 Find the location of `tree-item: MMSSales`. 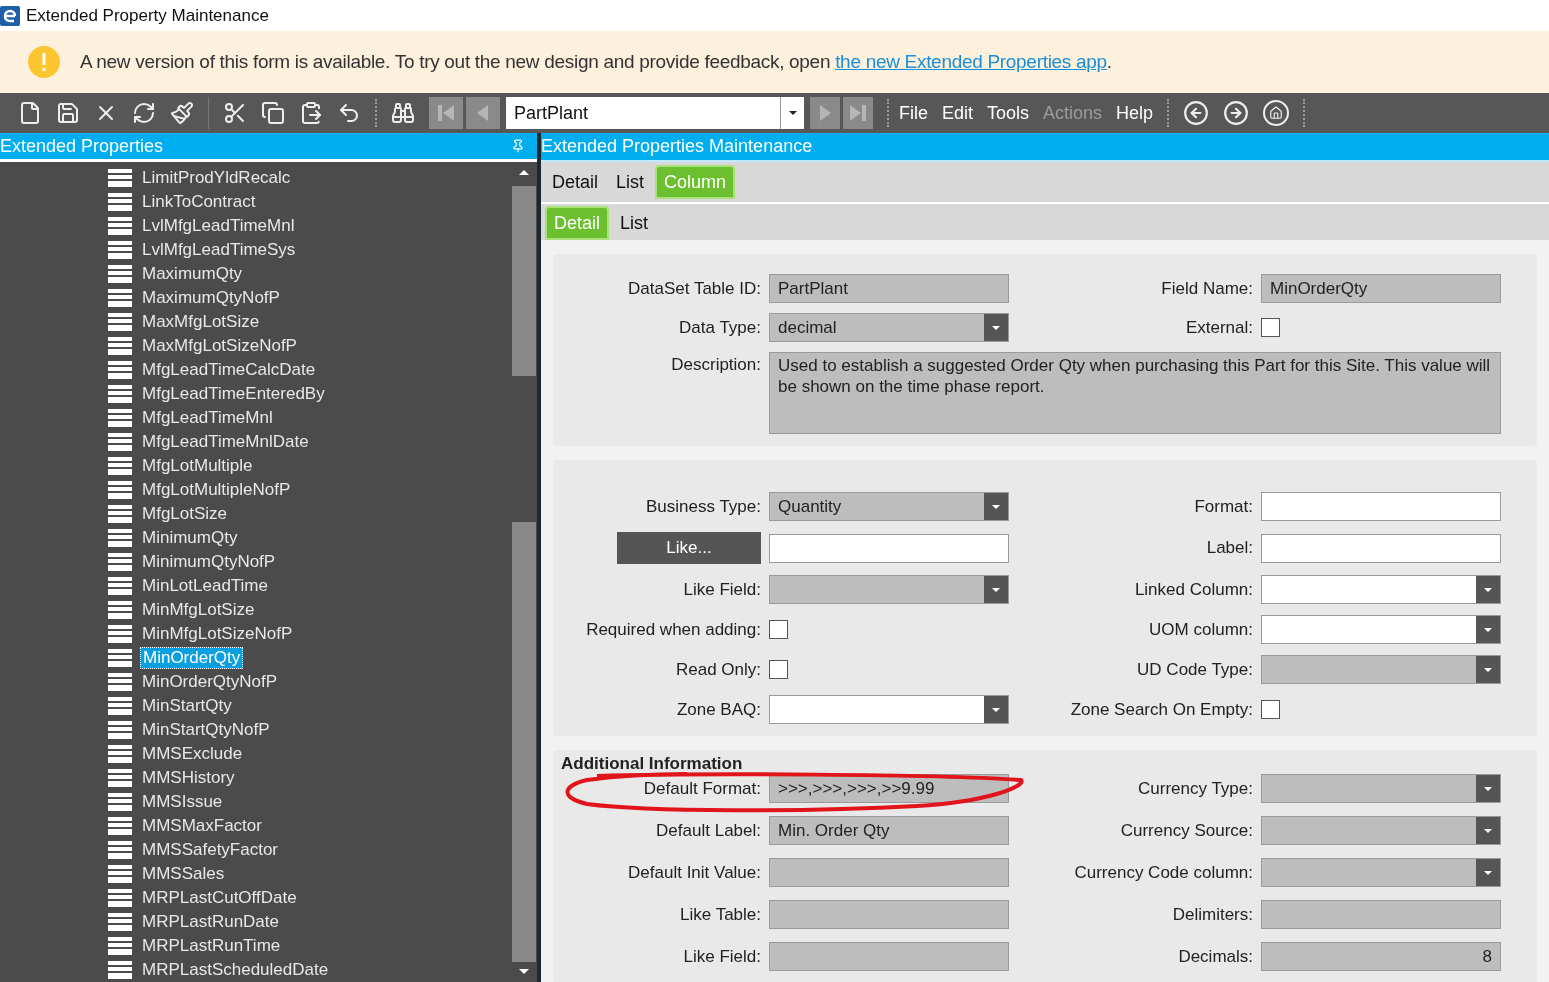

tree-item: MMSSales is located at coordinates (183, 874).